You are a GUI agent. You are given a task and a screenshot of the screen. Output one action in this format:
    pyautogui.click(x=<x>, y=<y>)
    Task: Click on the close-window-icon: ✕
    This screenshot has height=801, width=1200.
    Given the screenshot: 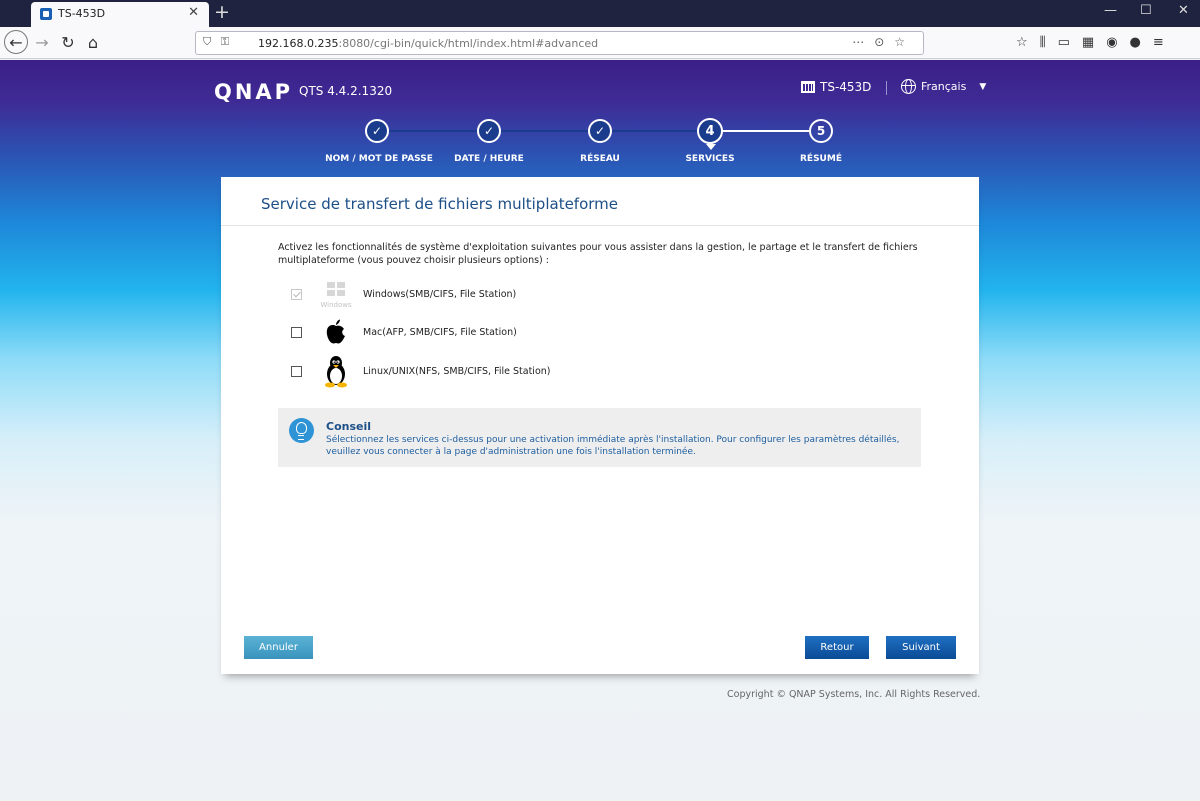 What is the action you would take?
    pyautogui.click(x=1183, y=10)
    